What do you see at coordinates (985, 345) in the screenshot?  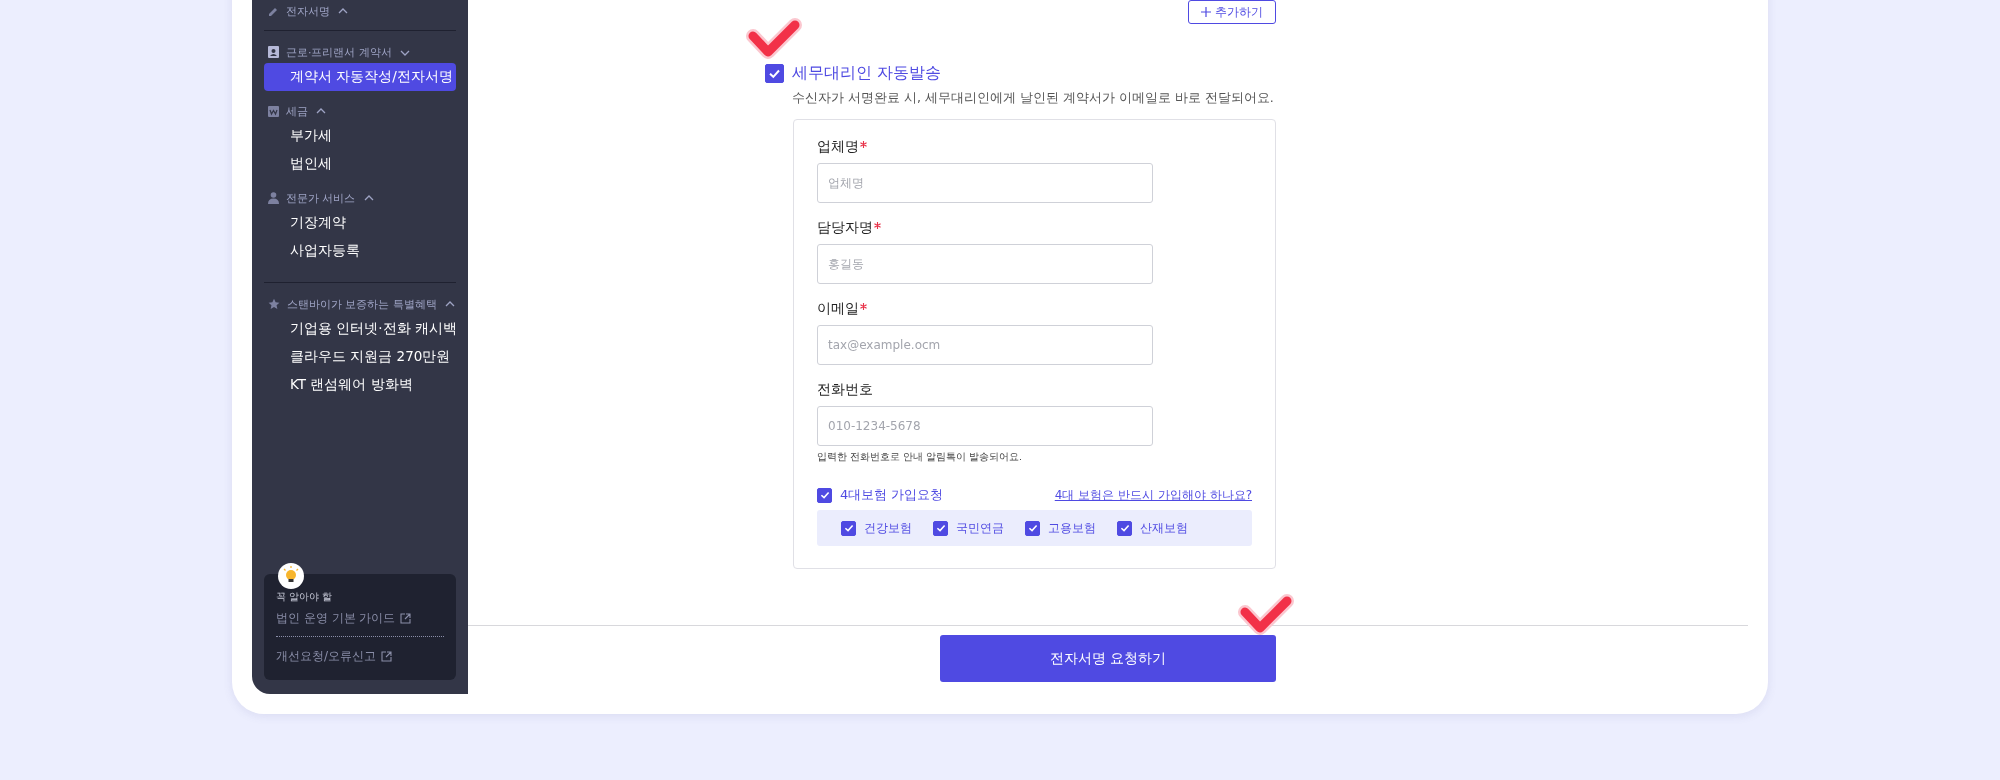 I see `input-field: tax@example.ocm` at bounding box center [985, 345].